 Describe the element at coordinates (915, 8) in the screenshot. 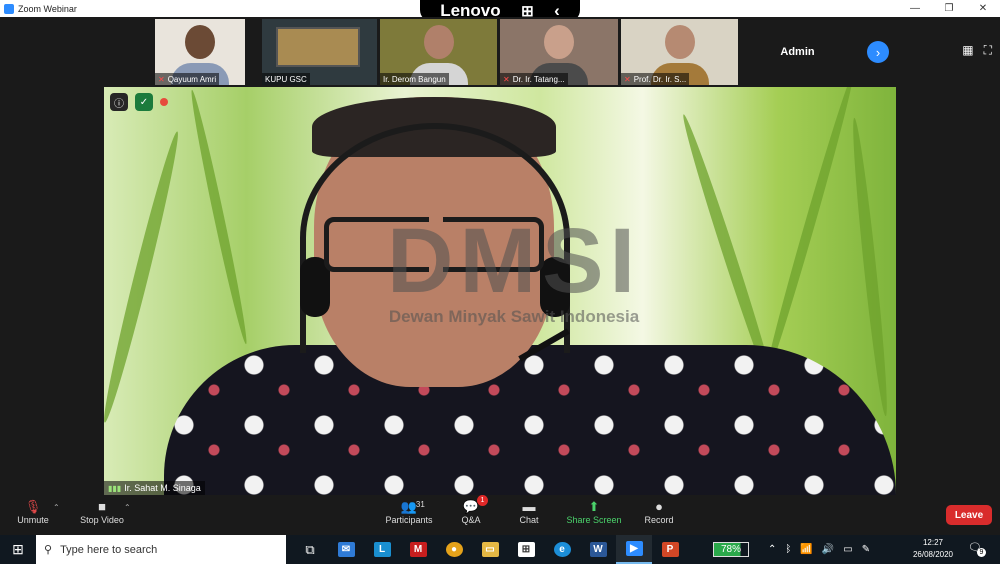

I see `minimize-button: —` at that location.